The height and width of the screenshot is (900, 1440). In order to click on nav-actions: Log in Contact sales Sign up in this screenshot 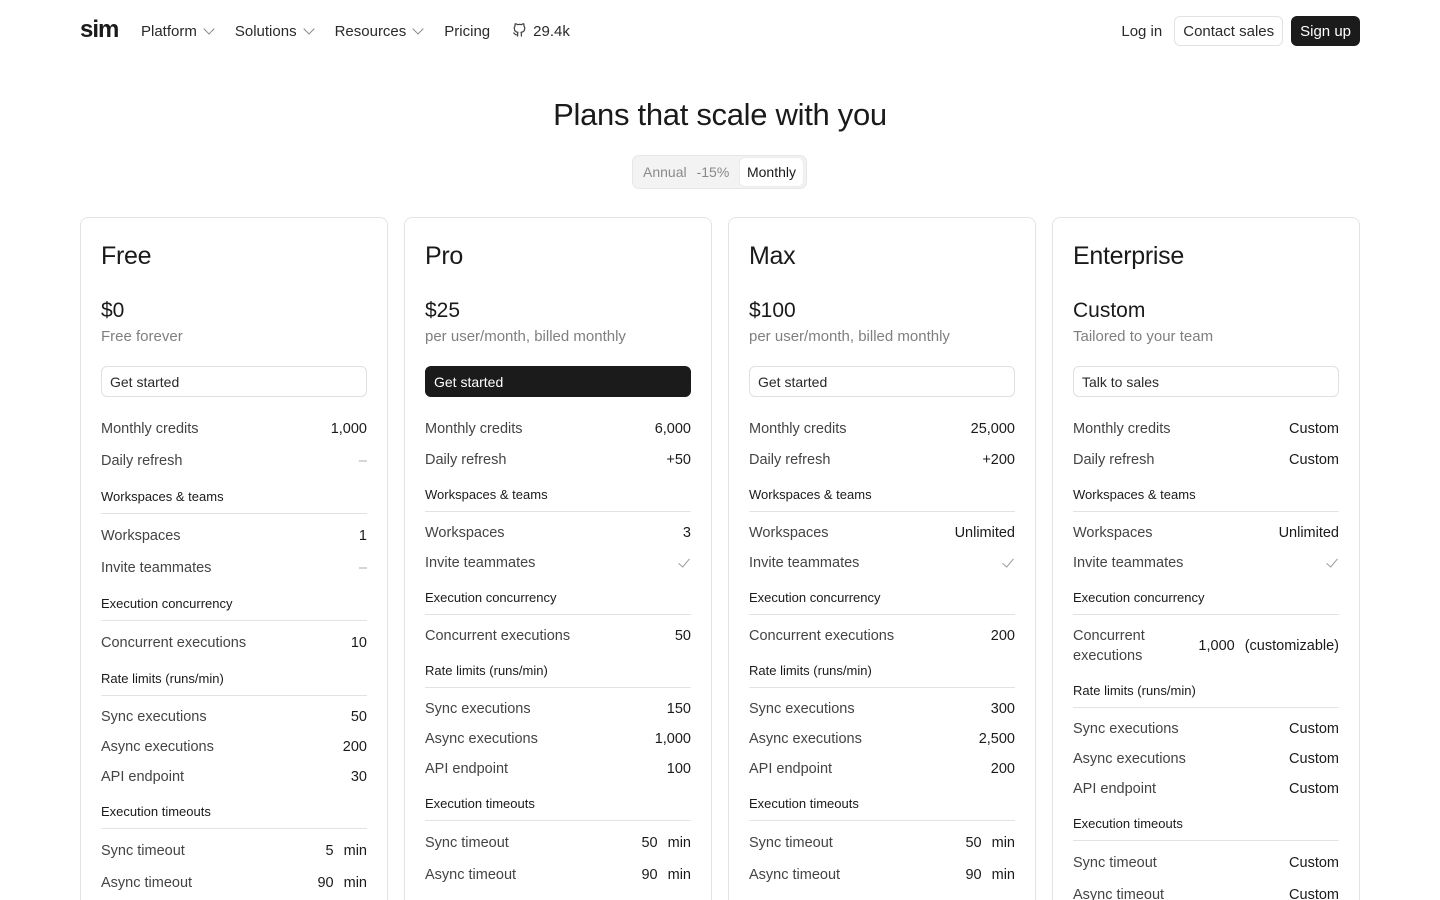, I will do `click(1236, 31)`.